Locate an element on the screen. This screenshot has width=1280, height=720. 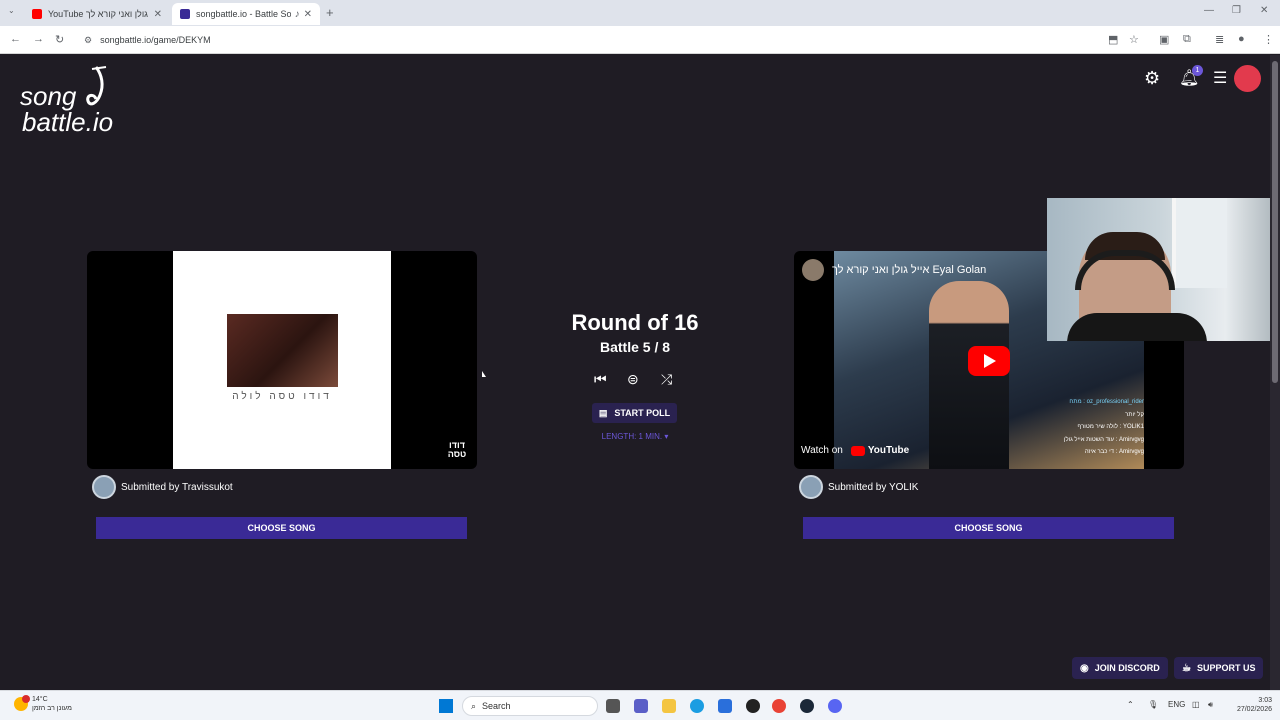
battle-controls: ⏮ ⊜ ⤮ is located at coordinates (635, 380).